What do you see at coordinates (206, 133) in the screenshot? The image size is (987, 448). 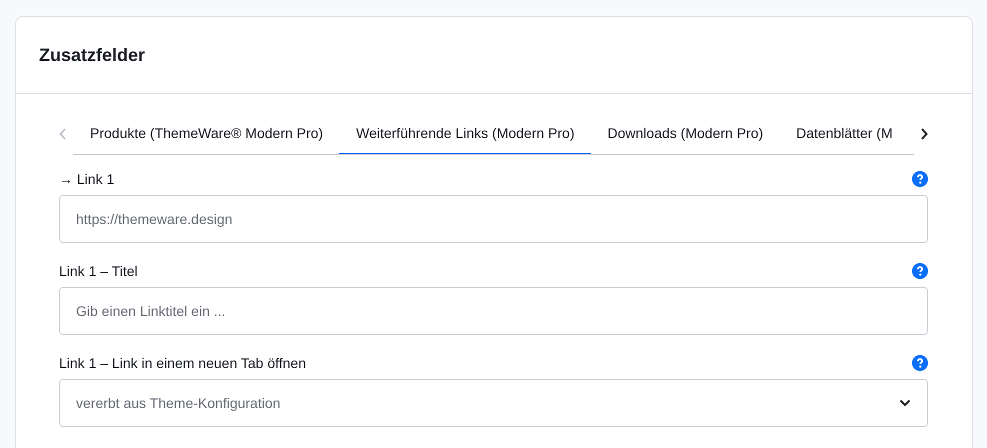 I see `tab: Produkte (ThemeWare® Modern Pro)` at bounding box center [206, 133].